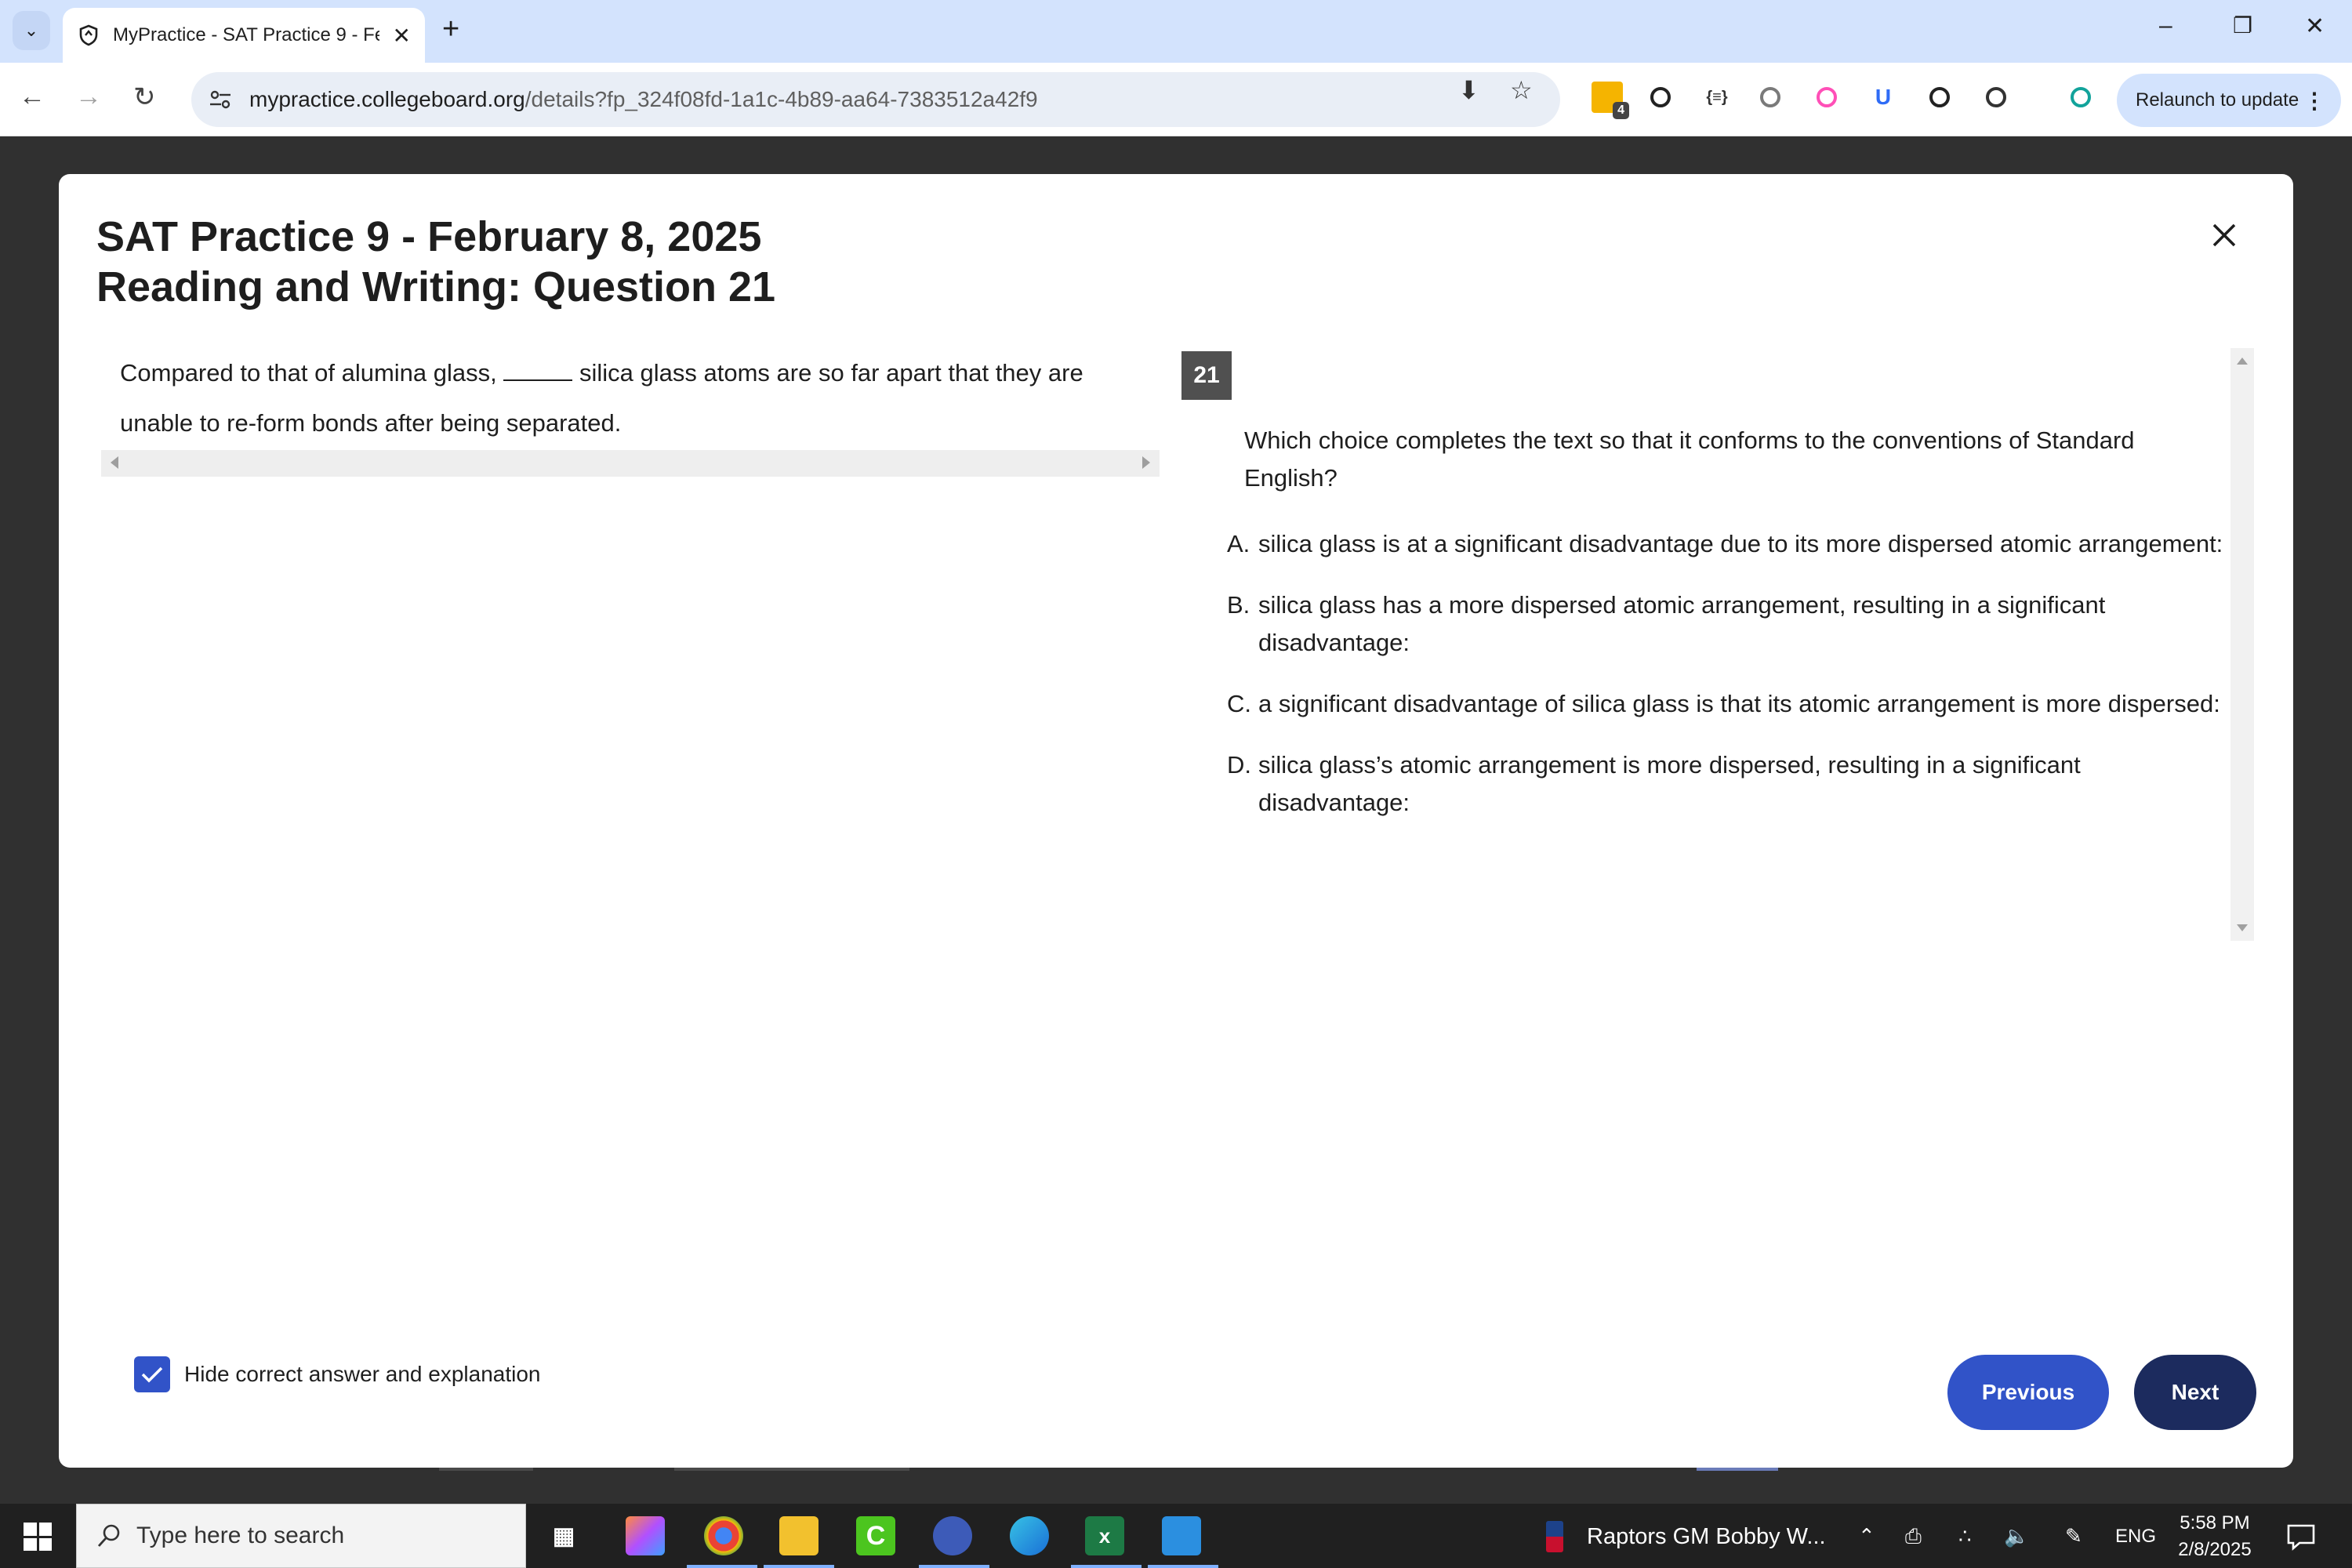  Describe the element at coordinates (2242, 644) in the screenshot. I see `question-vertical-scrollbar` at that location.